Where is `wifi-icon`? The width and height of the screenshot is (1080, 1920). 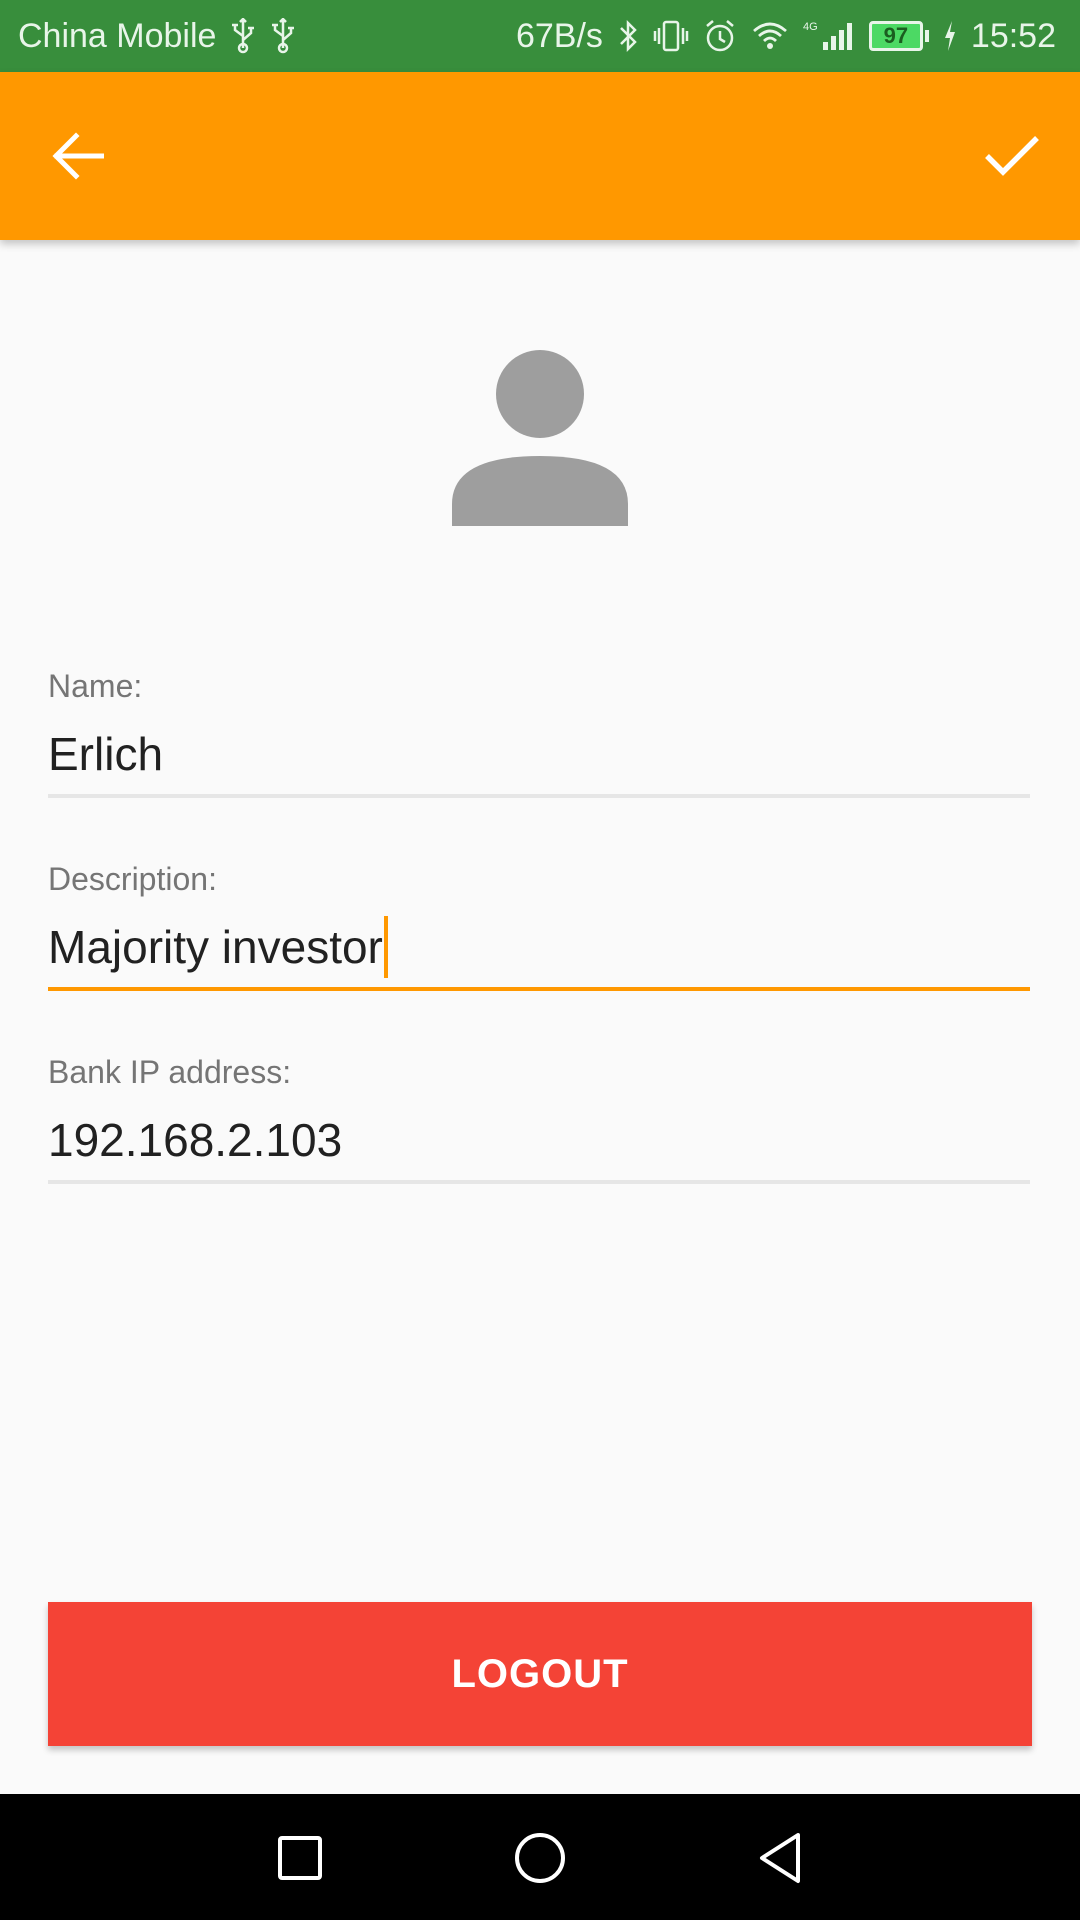
wifi-icon is located at coordinates (770, 36).